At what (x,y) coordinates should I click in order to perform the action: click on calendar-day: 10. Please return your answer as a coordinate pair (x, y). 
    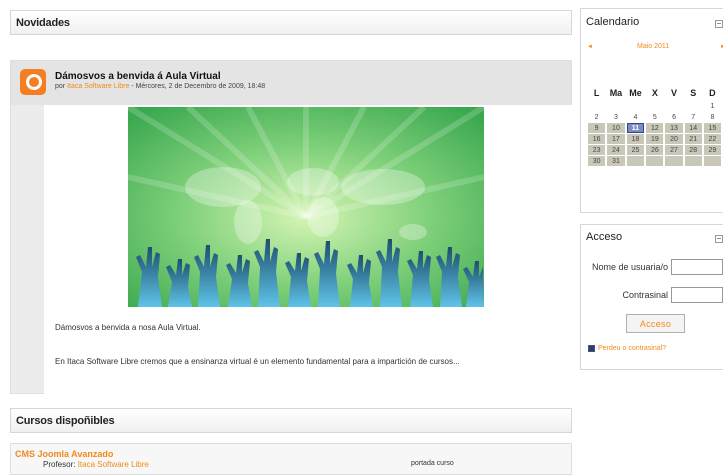
    Looking at the image, I should click on (616, 128).